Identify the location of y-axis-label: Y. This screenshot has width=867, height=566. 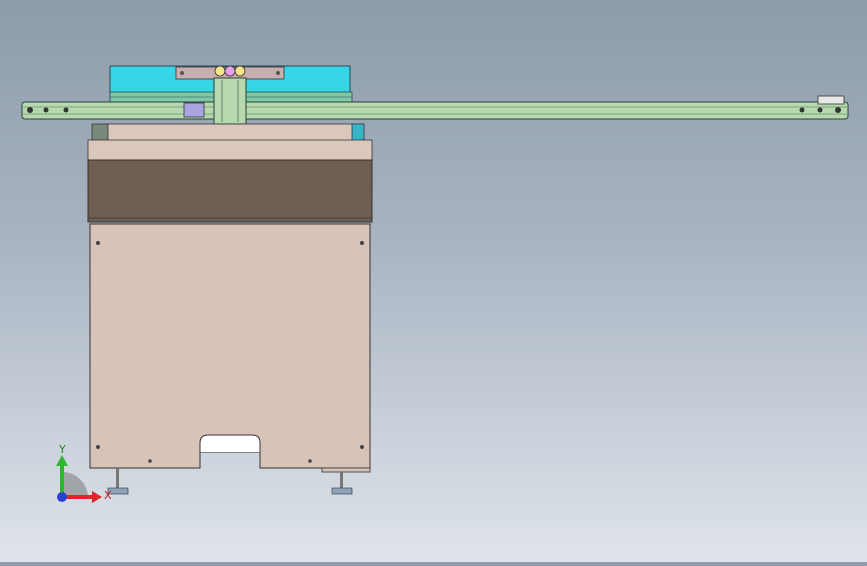
(62, 449).